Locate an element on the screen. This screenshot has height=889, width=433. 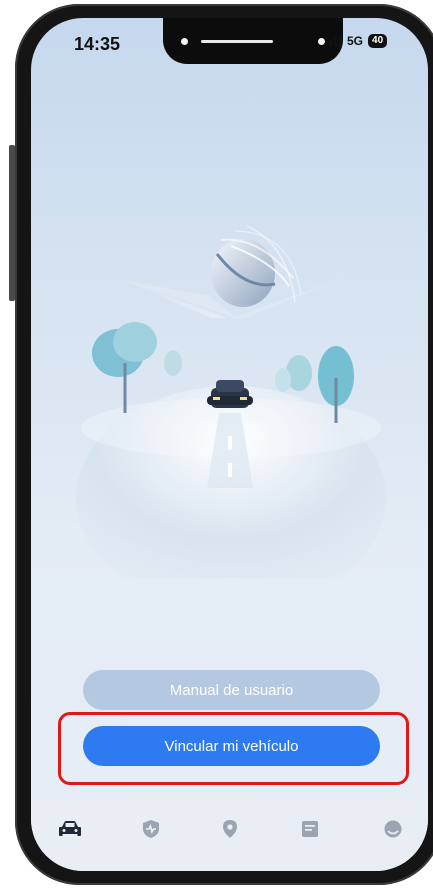
tab-vehicle-health is located at coordinates (151, 829).